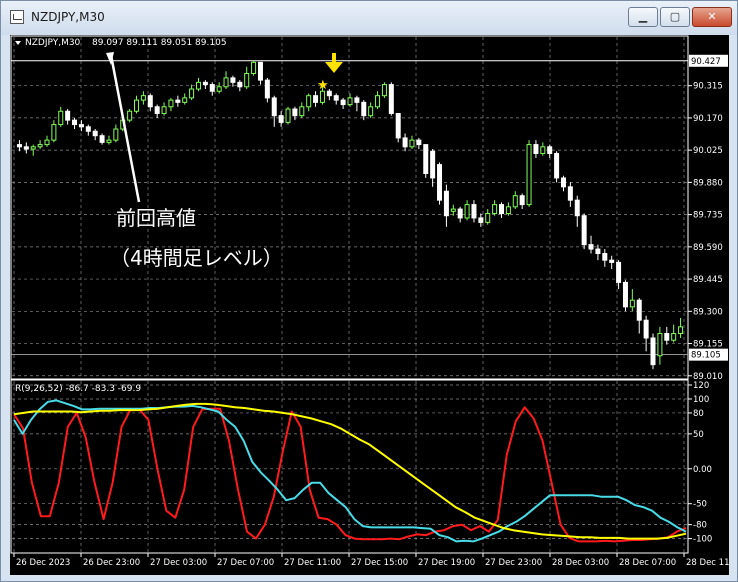 The image size is (738, 582). I want to click on time-tick-label: 27 Dec 23:00, so click(513, 563).